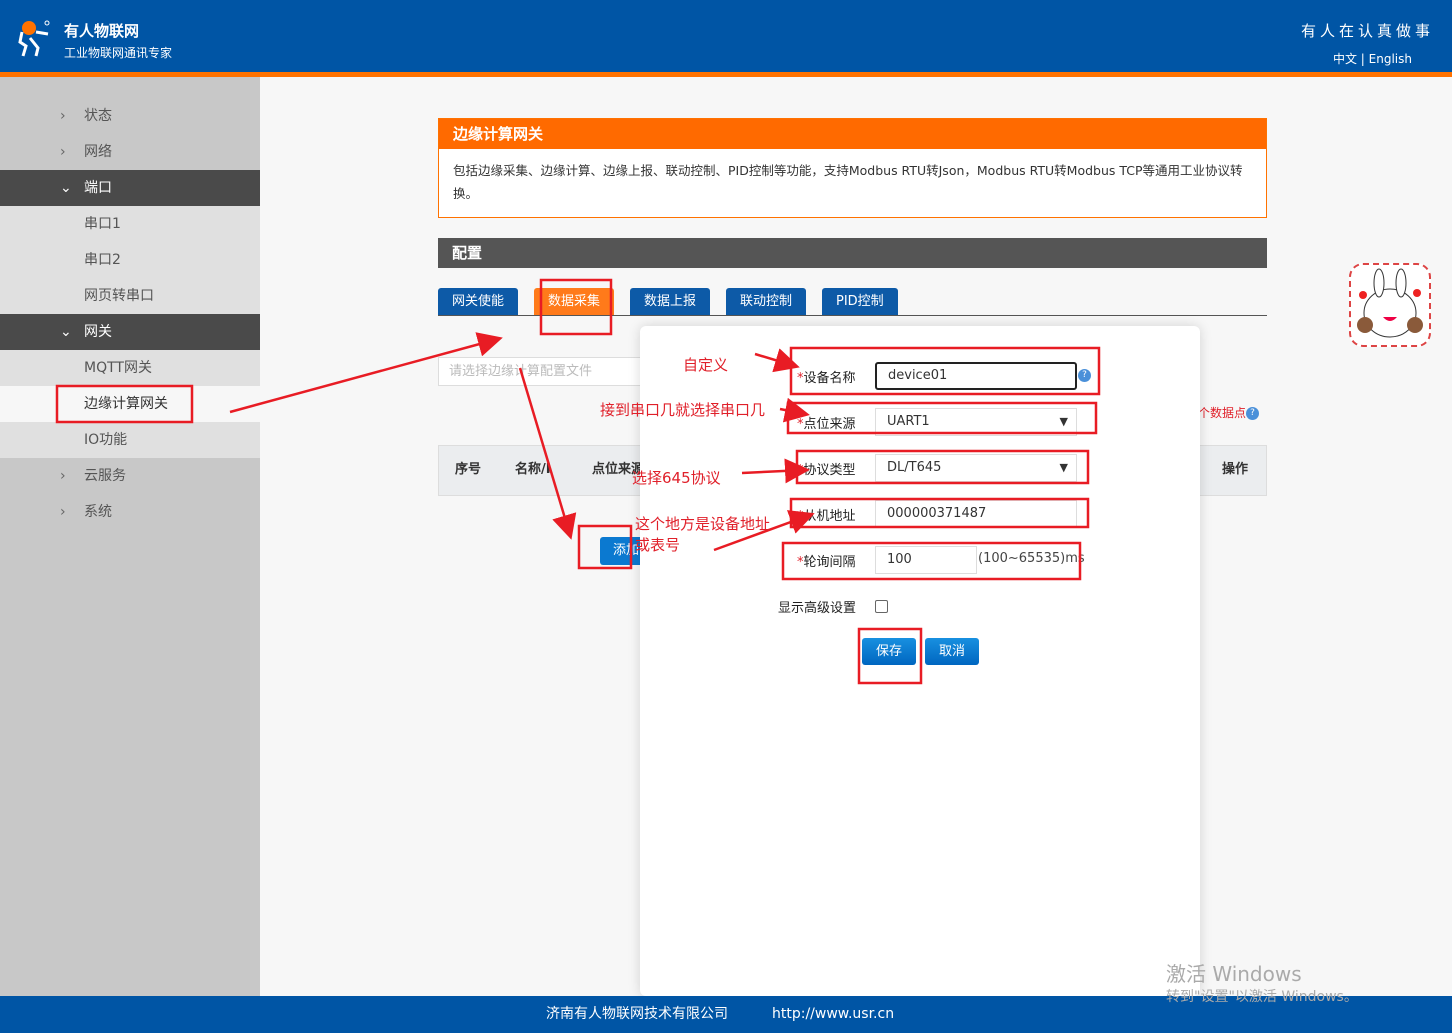 Image resolution: width=1452 pixels, height=1033 pixels. I want to click on sidebar-item-web-serial: 网页转串口, so click(130, 296).